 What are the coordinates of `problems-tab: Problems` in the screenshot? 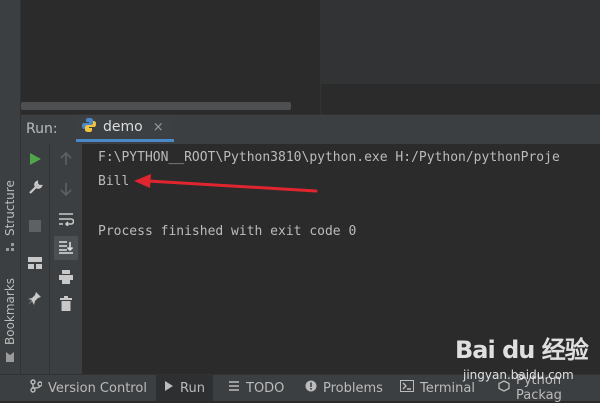 It's located at (344, 388).